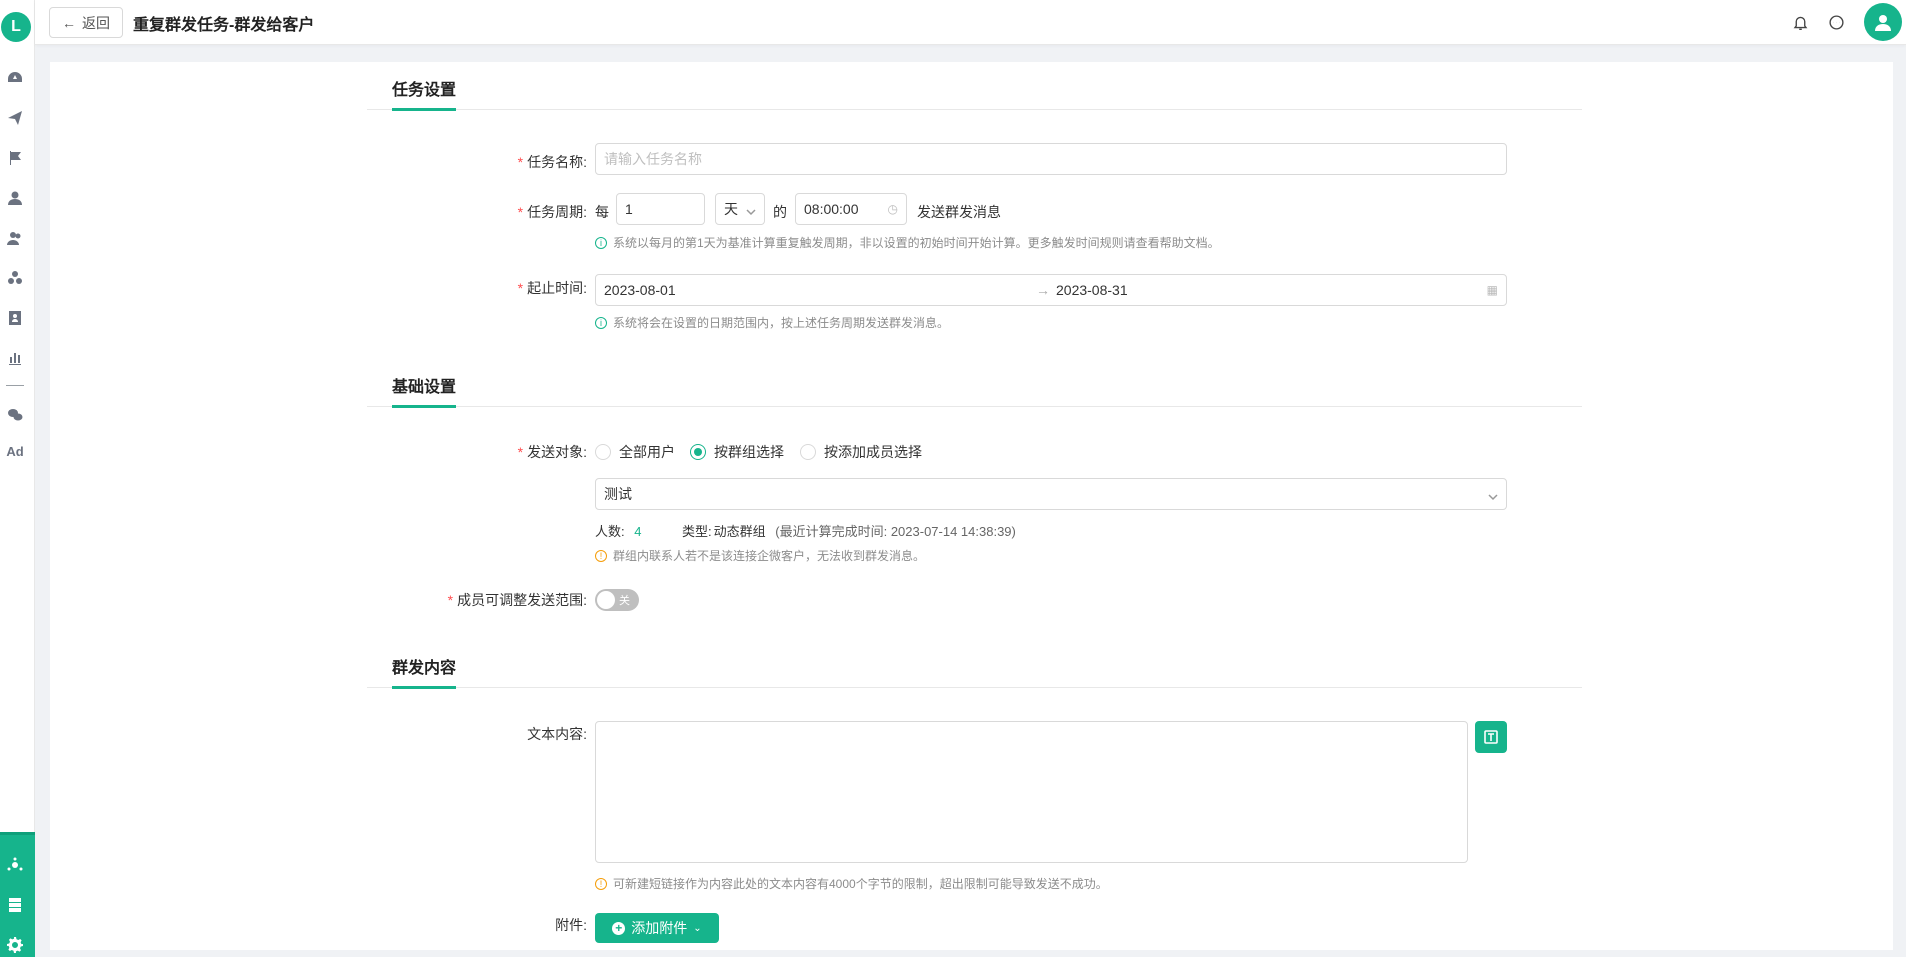 The image size is (1906, 957). What do you see at coordinates (970, 22) in the screenshot?
I see `top-header: ← 返回 重复群发任务-群发给客户` at bounding box center [970, 22].